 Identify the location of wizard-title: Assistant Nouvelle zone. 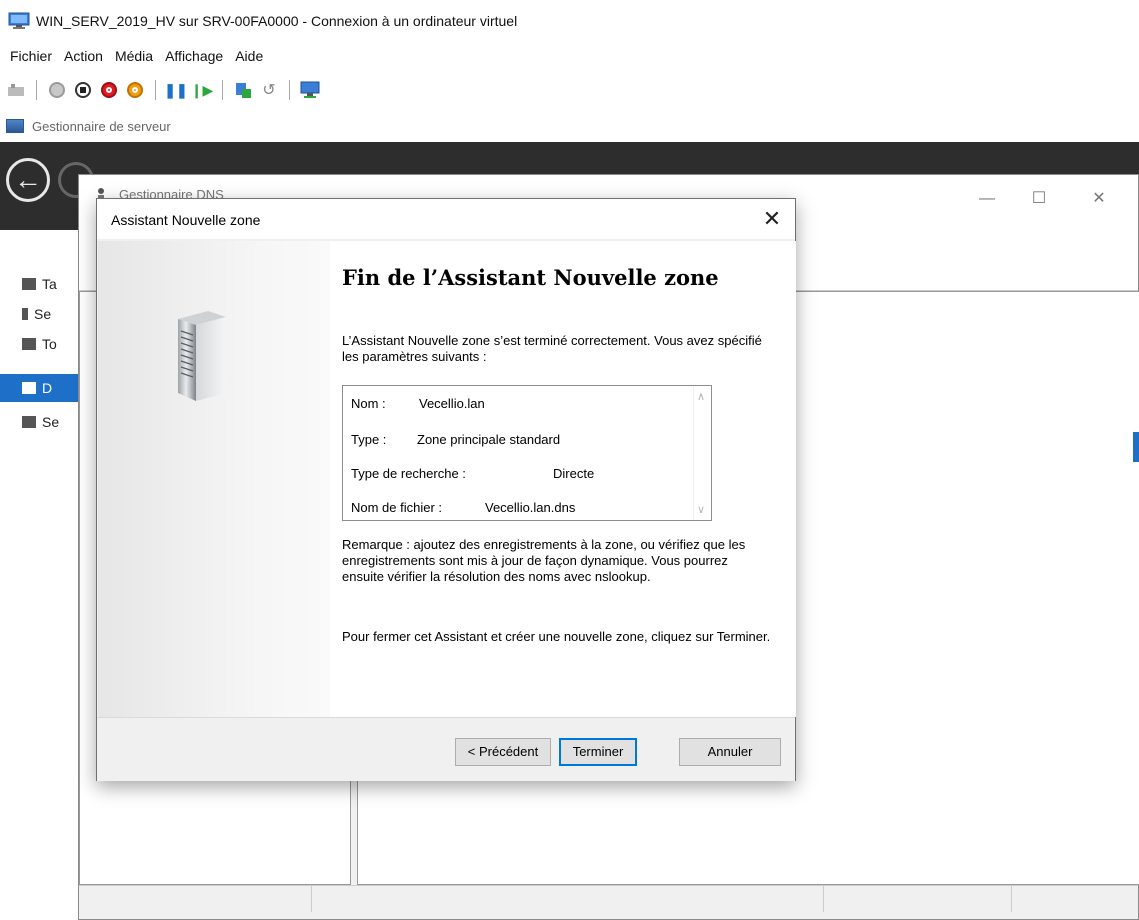
(186, 220).